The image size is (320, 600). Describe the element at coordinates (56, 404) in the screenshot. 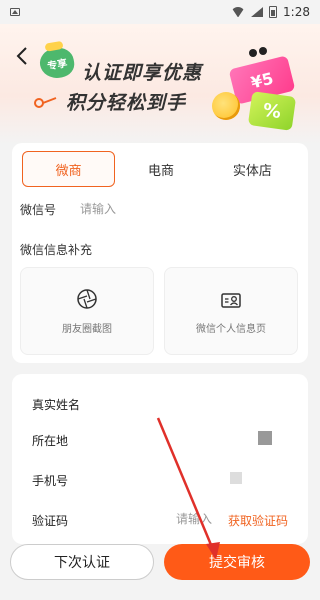

I see `real-name-label: 真实姓名` at that location.